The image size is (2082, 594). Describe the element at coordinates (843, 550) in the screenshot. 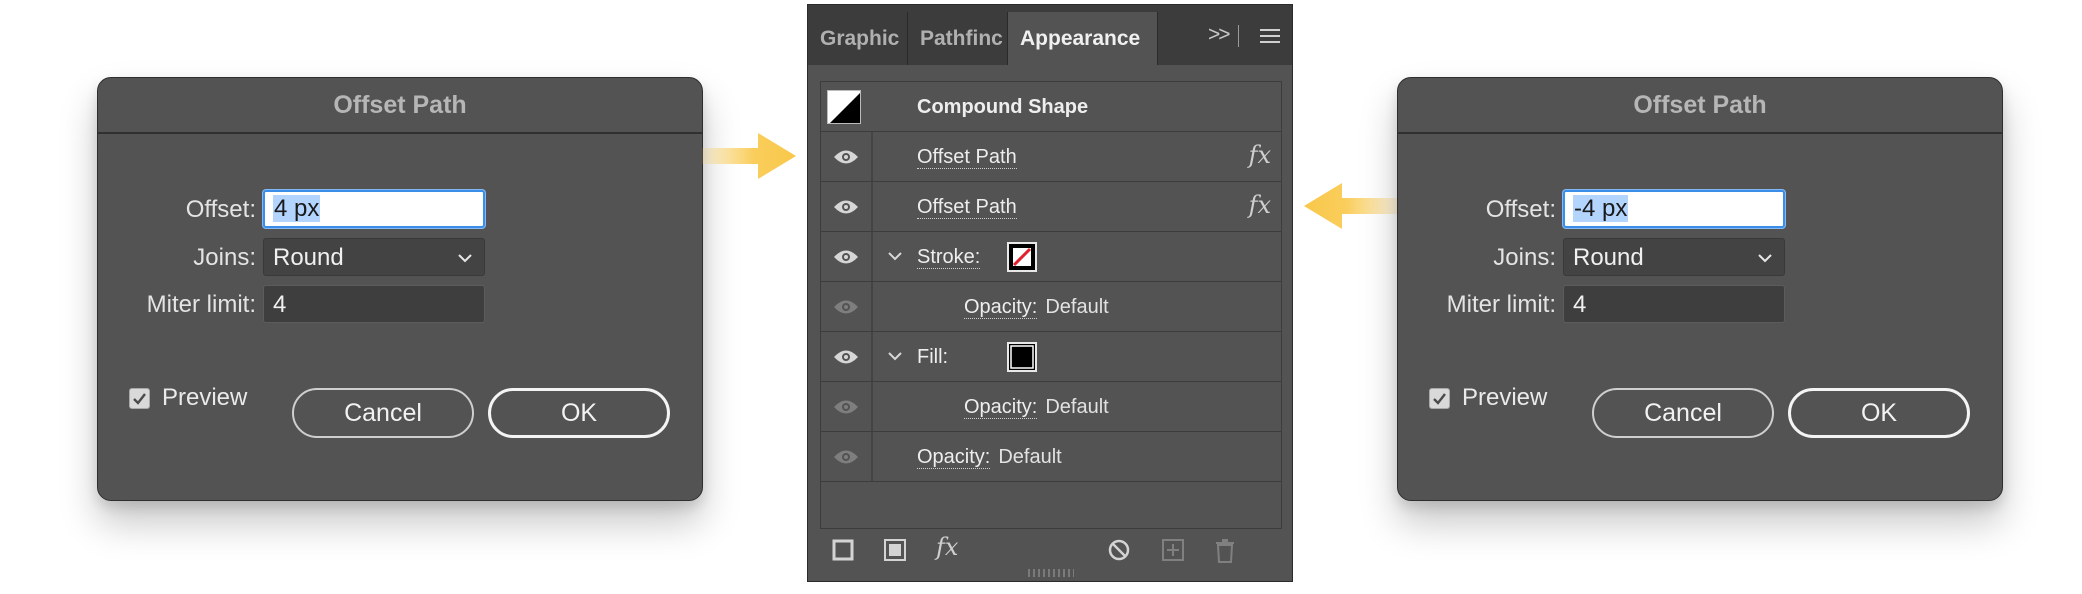

I see `add-stroke-icon` at that location.